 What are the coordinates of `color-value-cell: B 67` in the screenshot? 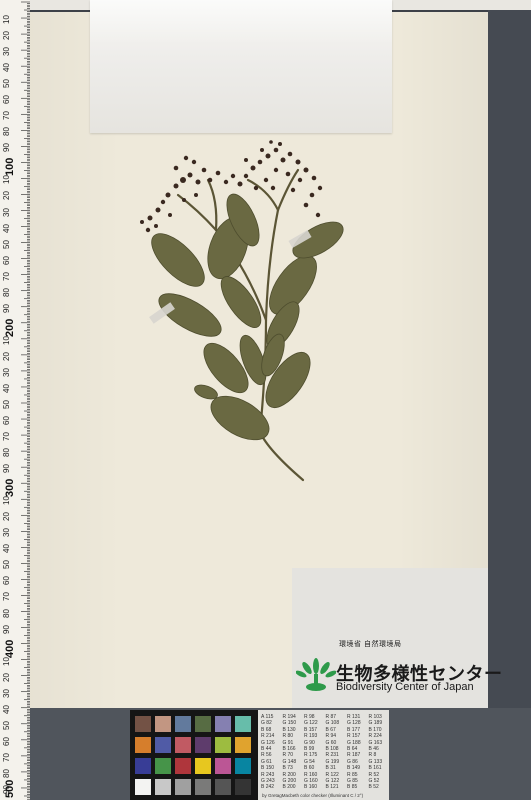 It's located at (330, 729).